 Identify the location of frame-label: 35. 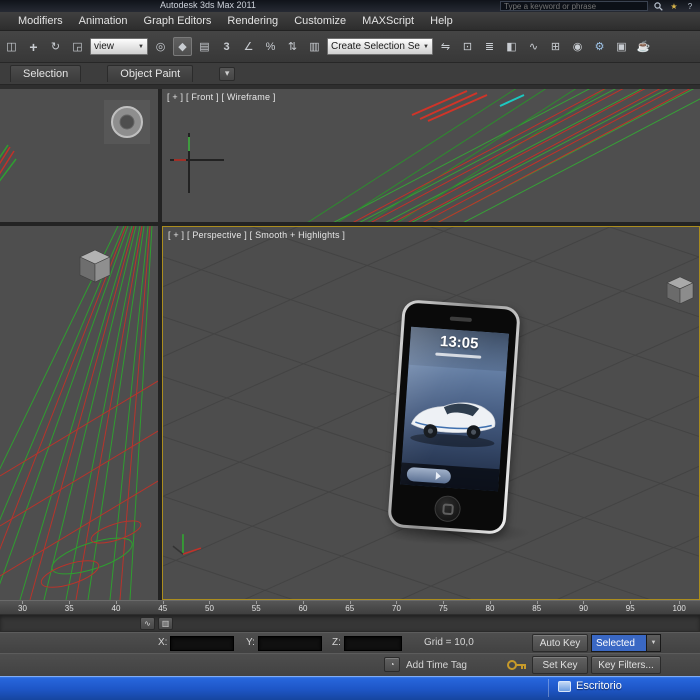
(69, 607).